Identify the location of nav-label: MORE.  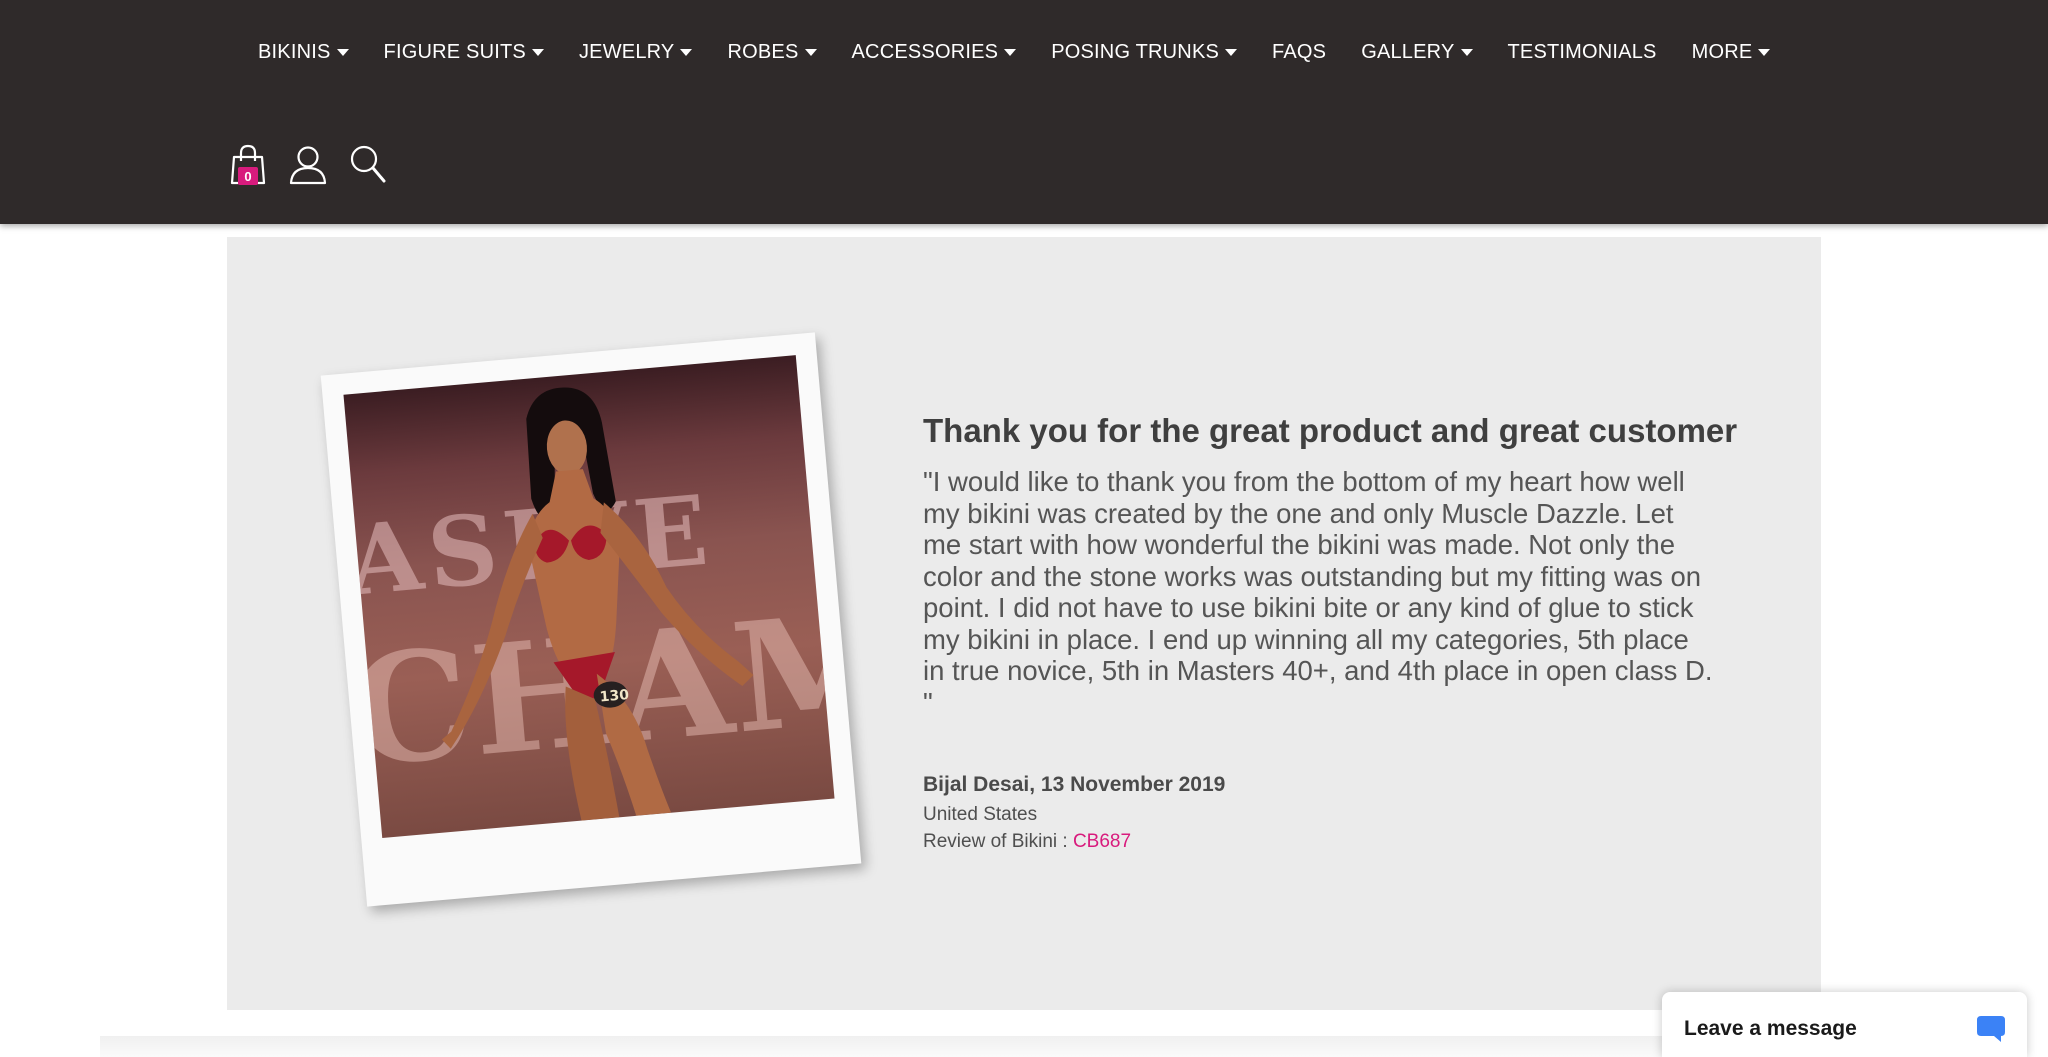
(1722, 51).